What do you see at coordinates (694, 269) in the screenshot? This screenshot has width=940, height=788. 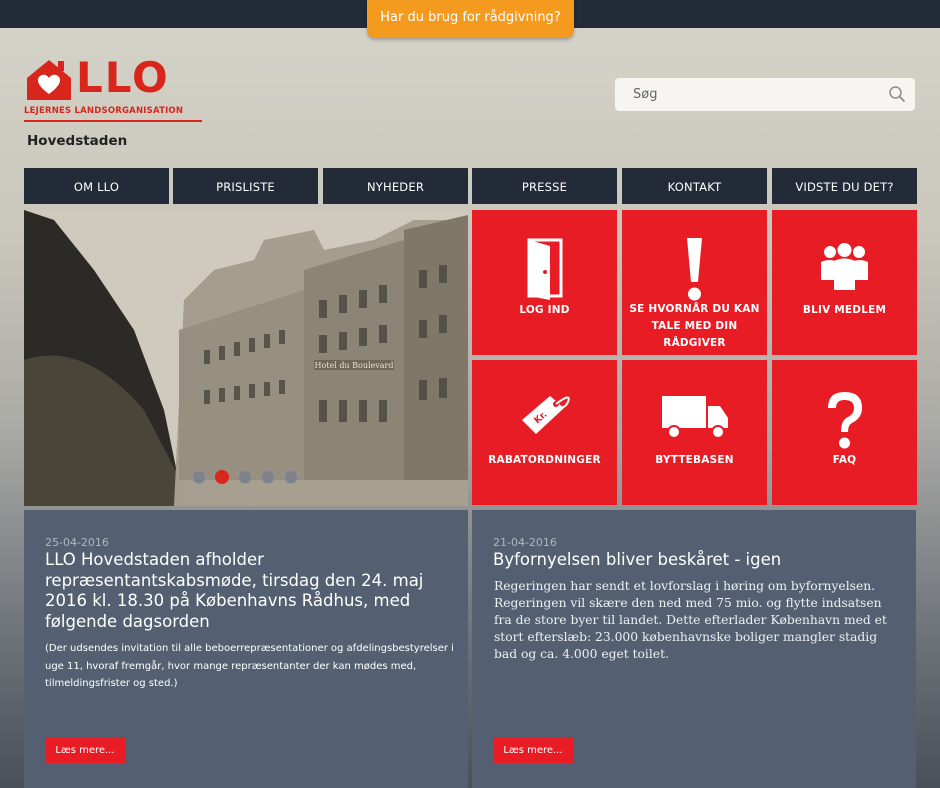 I see `exclamation-icon` at bounding box center [694, 269].